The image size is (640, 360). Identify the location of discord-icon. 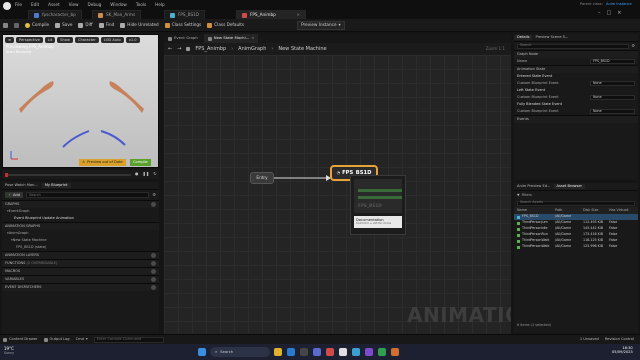
(369, 352).